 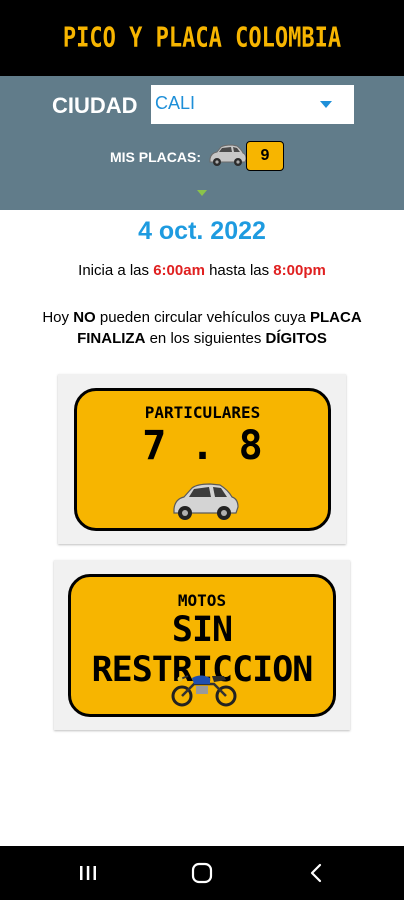 I want to click on app-header: PICO Y PLACA COLOMBIA, so click(x=202, y=38).